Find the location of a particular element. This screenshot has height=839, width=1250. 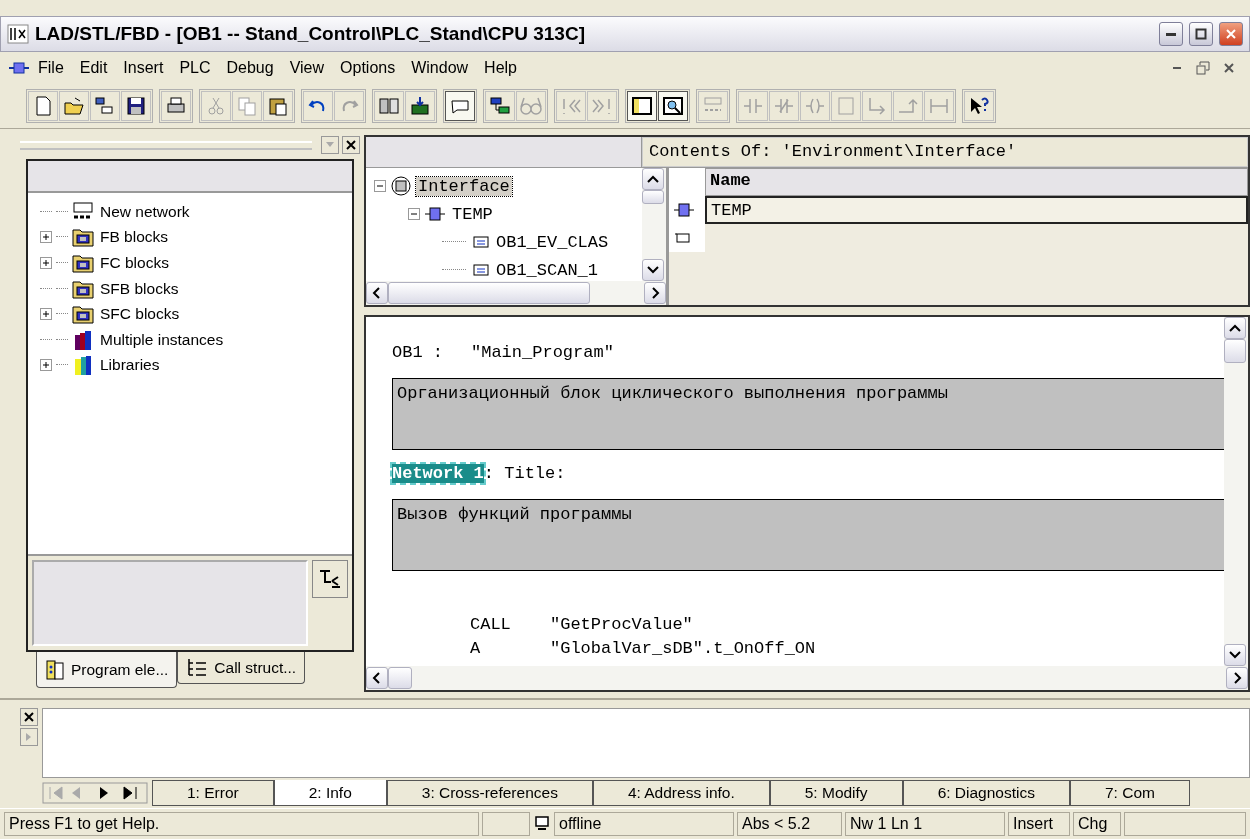

undo-button is located at coordinates (318, 106).